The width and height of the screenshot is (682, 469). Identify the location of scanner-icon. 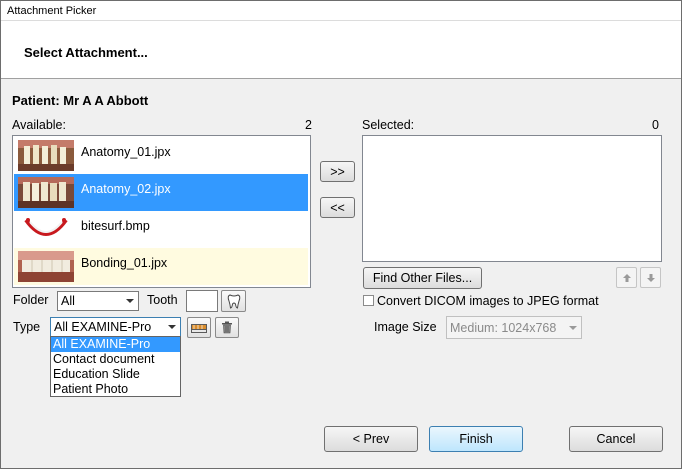
(199, 328).